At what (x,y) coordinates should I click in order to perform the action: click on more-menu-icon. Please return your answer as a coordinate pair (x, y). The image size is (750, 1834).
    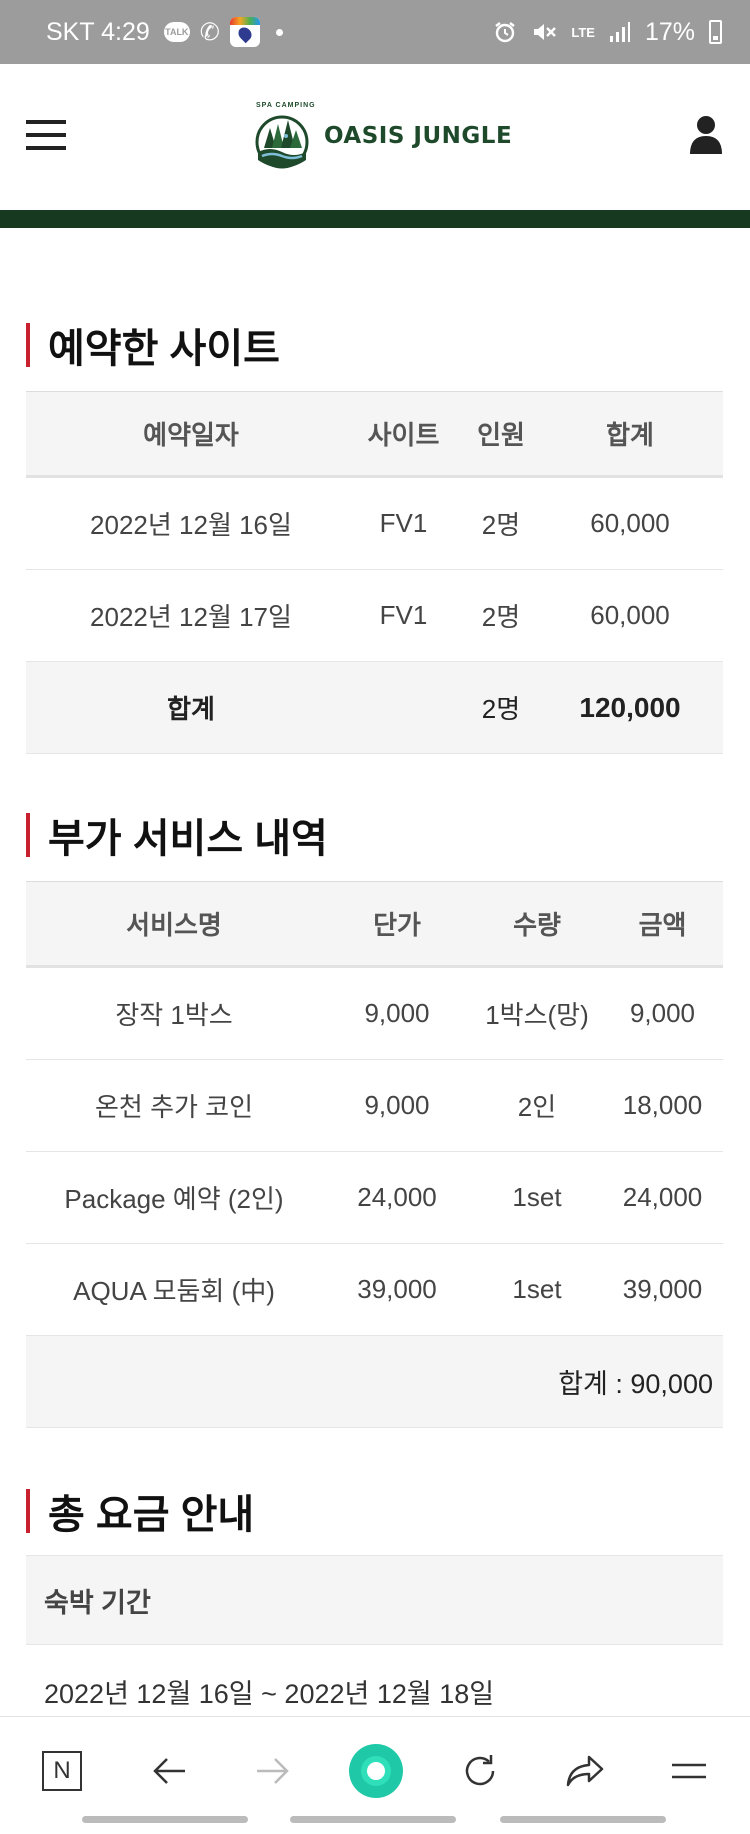
    Looking at the image, I should click on (689, 1771).